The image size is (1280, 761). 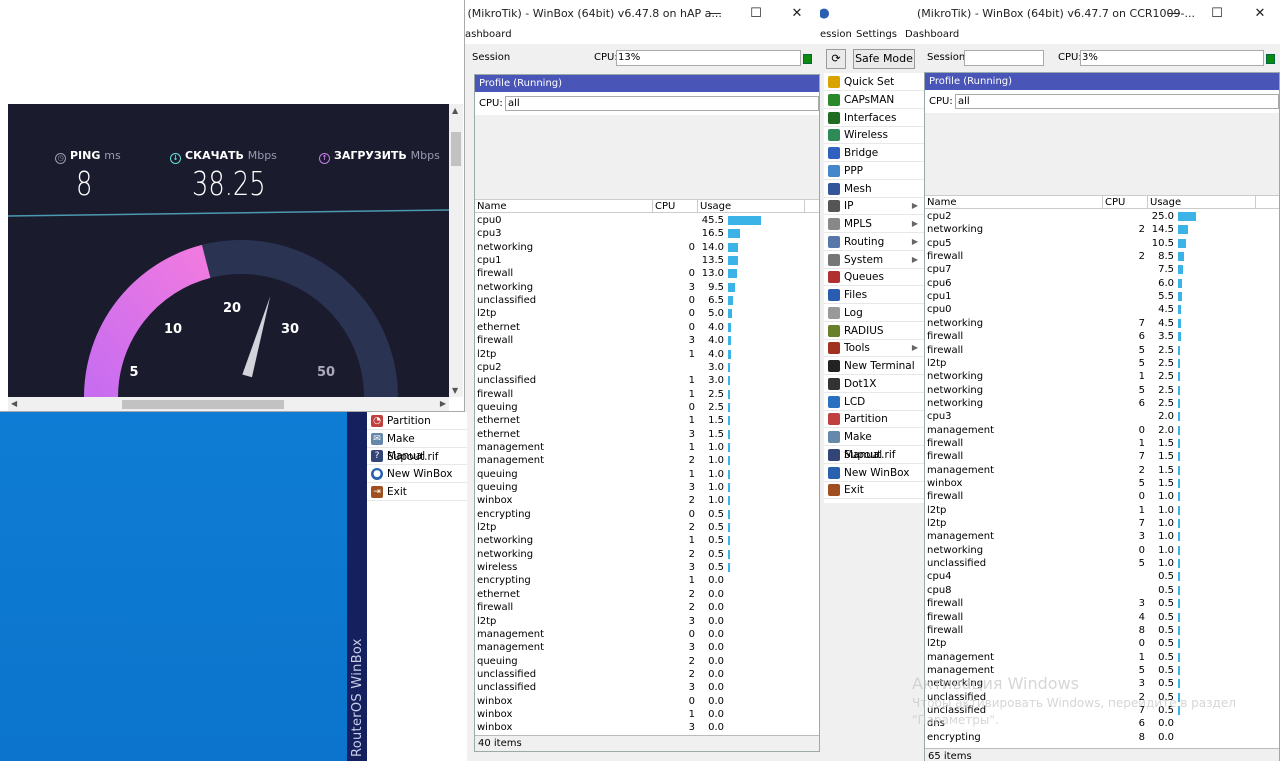 What do you see at coordinates (1102, 590) in the screenshot?
I see `table-row: cpu8 0.5` at bounding box center [1102, 590].